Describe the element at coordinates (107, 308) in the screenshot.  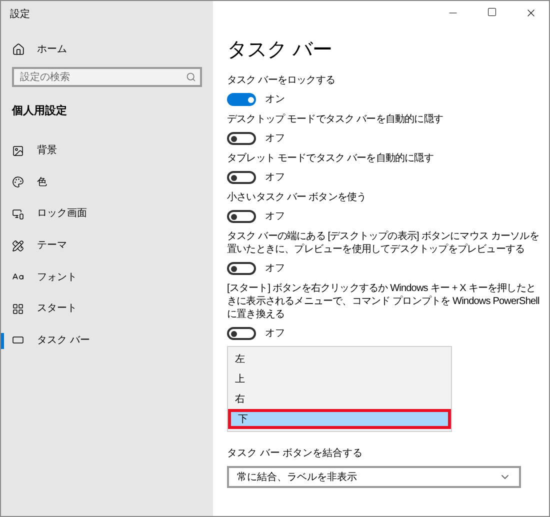
I see `sidebar-item: スタート` at that location.